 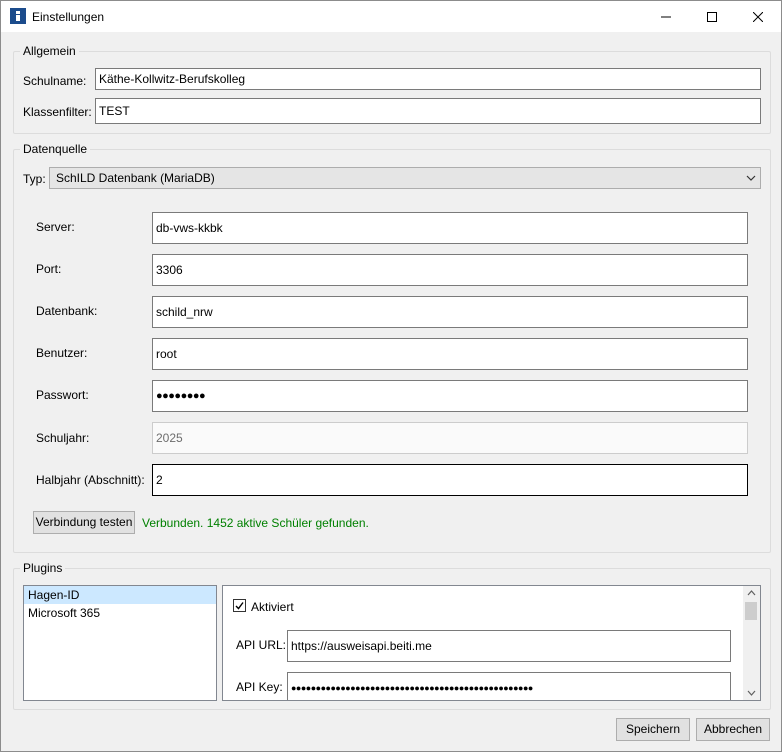 What do you see at coordinates (49, 51) in the screenshot?
I see `group-allgemein-legend: Allgemein` at bounding box center [49, 51].